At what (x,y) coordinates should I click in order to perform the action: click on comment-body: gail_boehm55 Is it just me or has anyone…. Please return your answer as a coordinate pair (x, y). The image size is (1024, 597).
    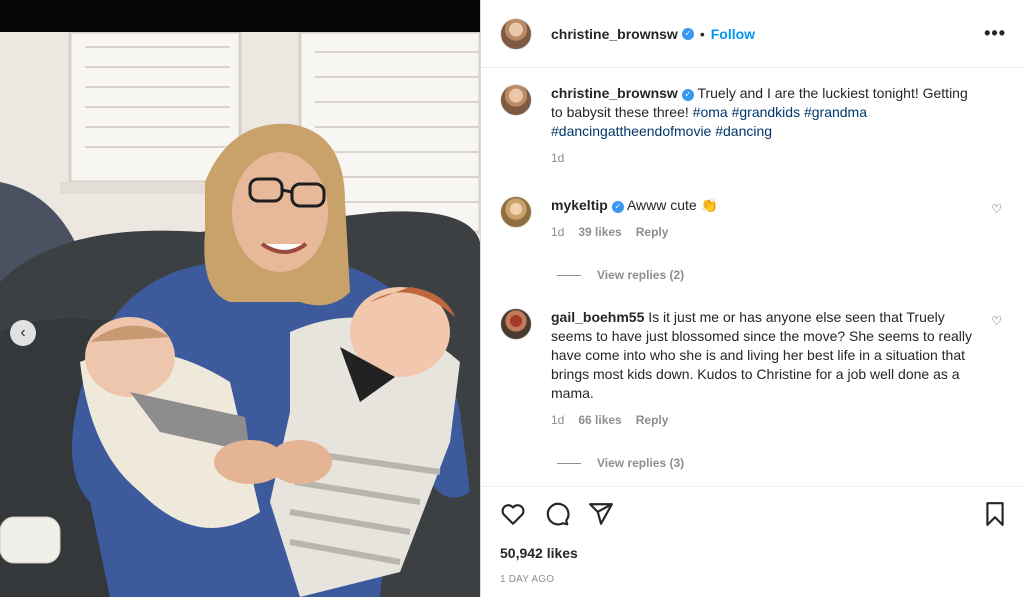
    Looking at the image, I should click on (778, 369).